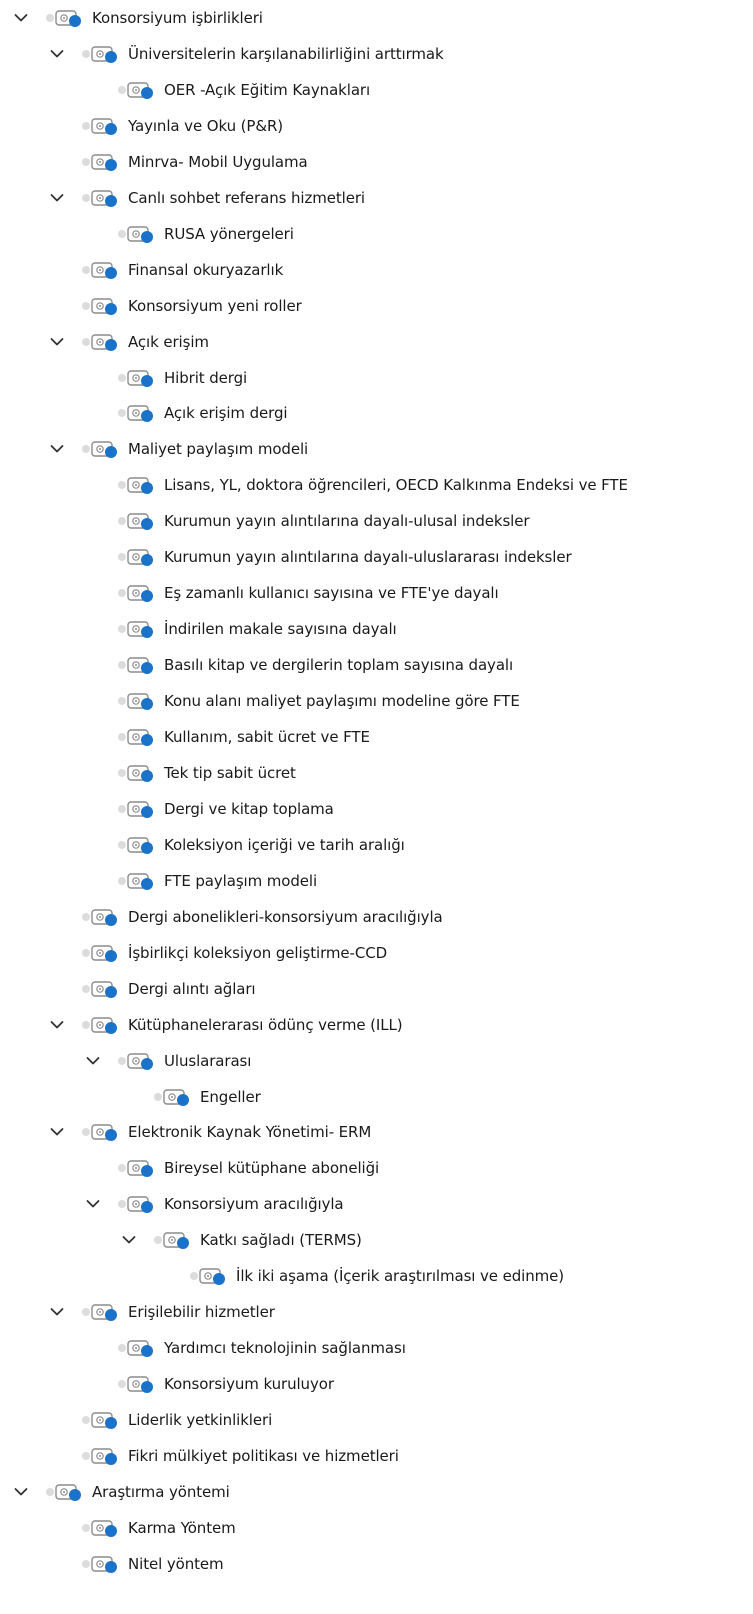 This screenshot has width=753, height=1614. Describe the element at coordinates (376, 1420) in the screenshot. I see `tree-node: Liderlik yetkinlikleri` at that location.